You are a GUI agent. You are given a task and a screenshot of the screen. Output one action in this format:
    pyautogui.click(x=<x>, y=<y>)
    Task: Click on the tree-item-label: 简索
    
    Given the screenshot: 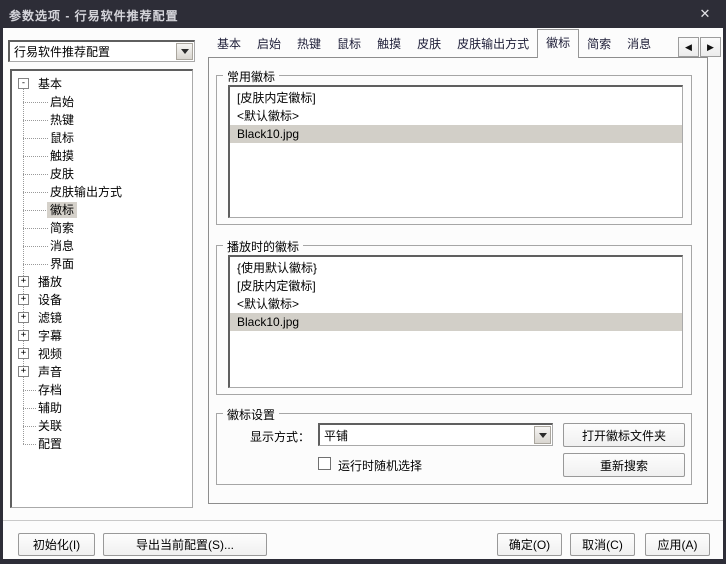 What is the action you would take?
    pyautogui.click(x=62, y=228)
    